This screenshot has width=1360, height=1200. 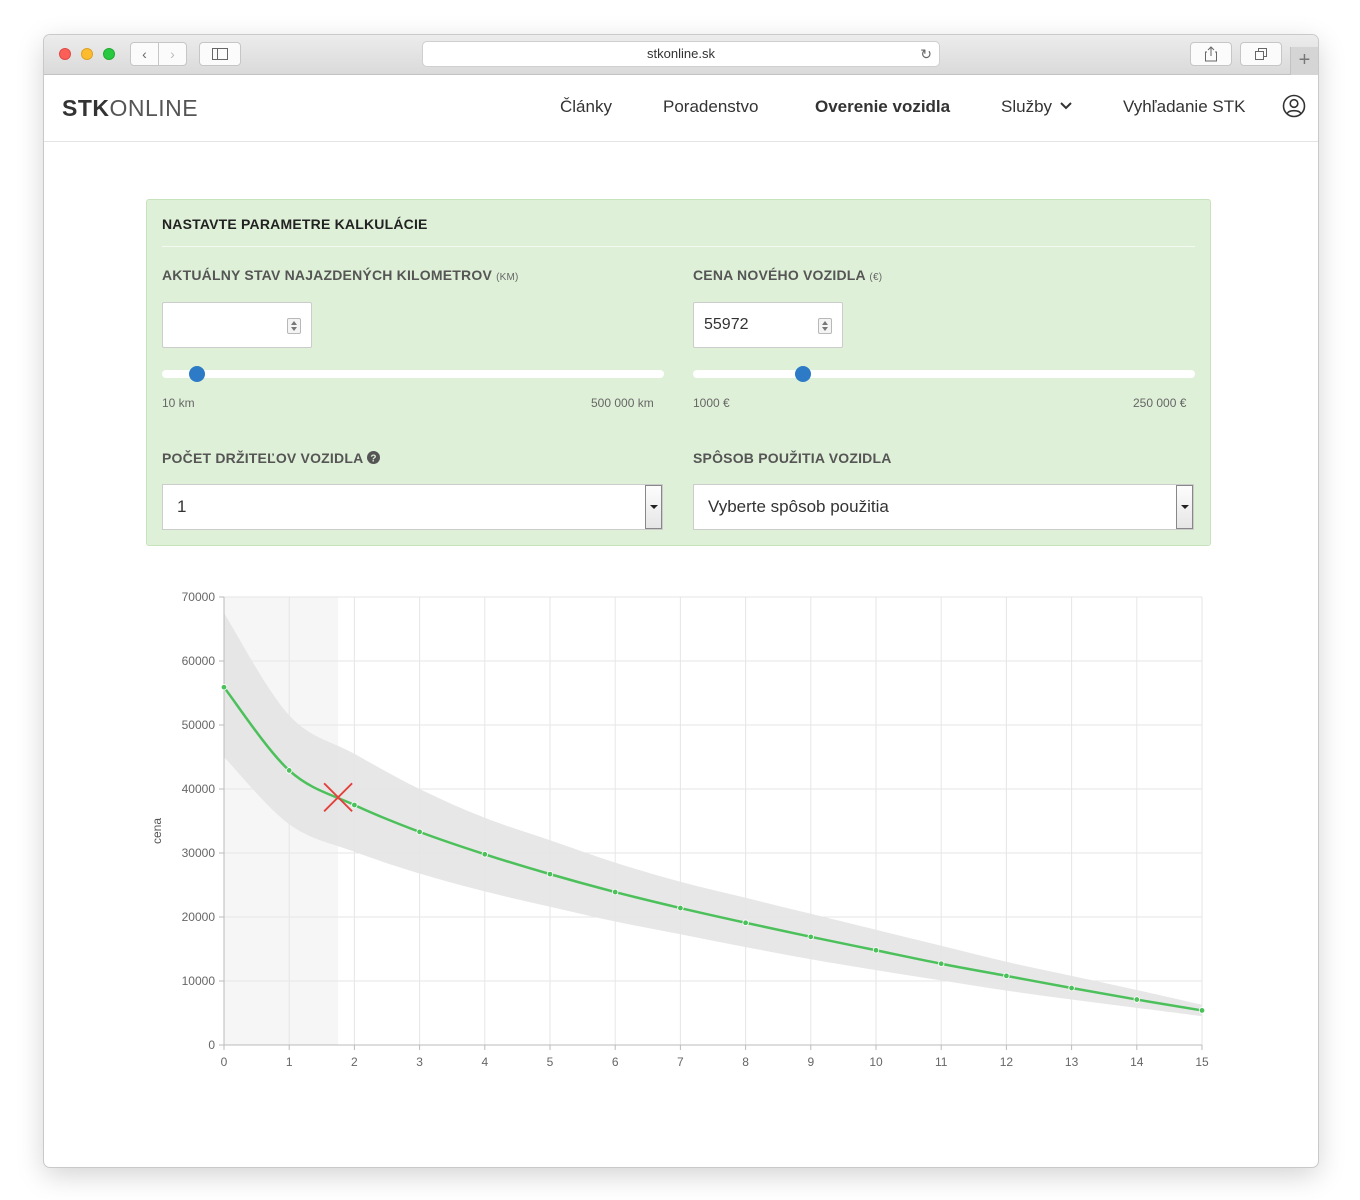 I want to click on y-tick-label: 50000, so click(x=199, y=725).